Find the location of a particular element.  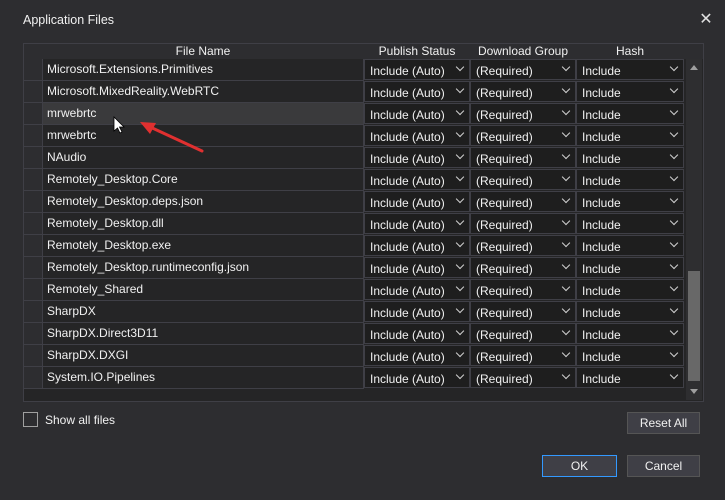

mouse-cursor-icon is located at coordinates (119, 125).